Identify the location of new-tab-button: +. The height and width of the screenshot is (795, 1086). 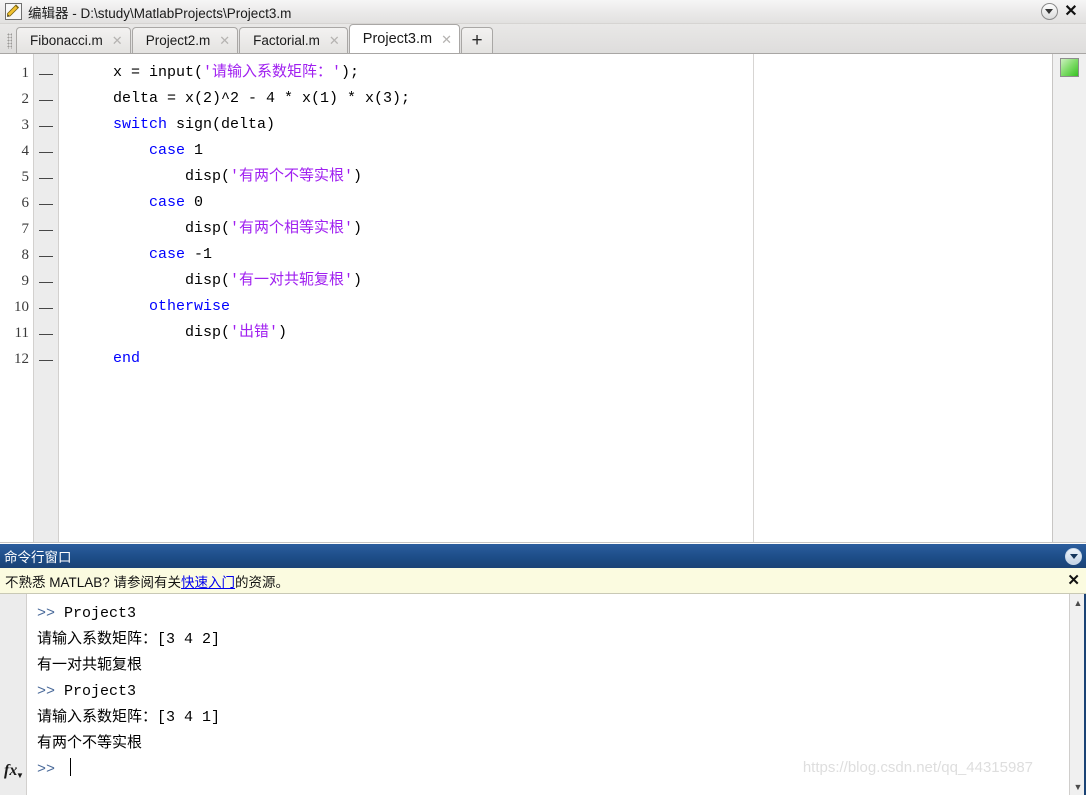
(477, 40).